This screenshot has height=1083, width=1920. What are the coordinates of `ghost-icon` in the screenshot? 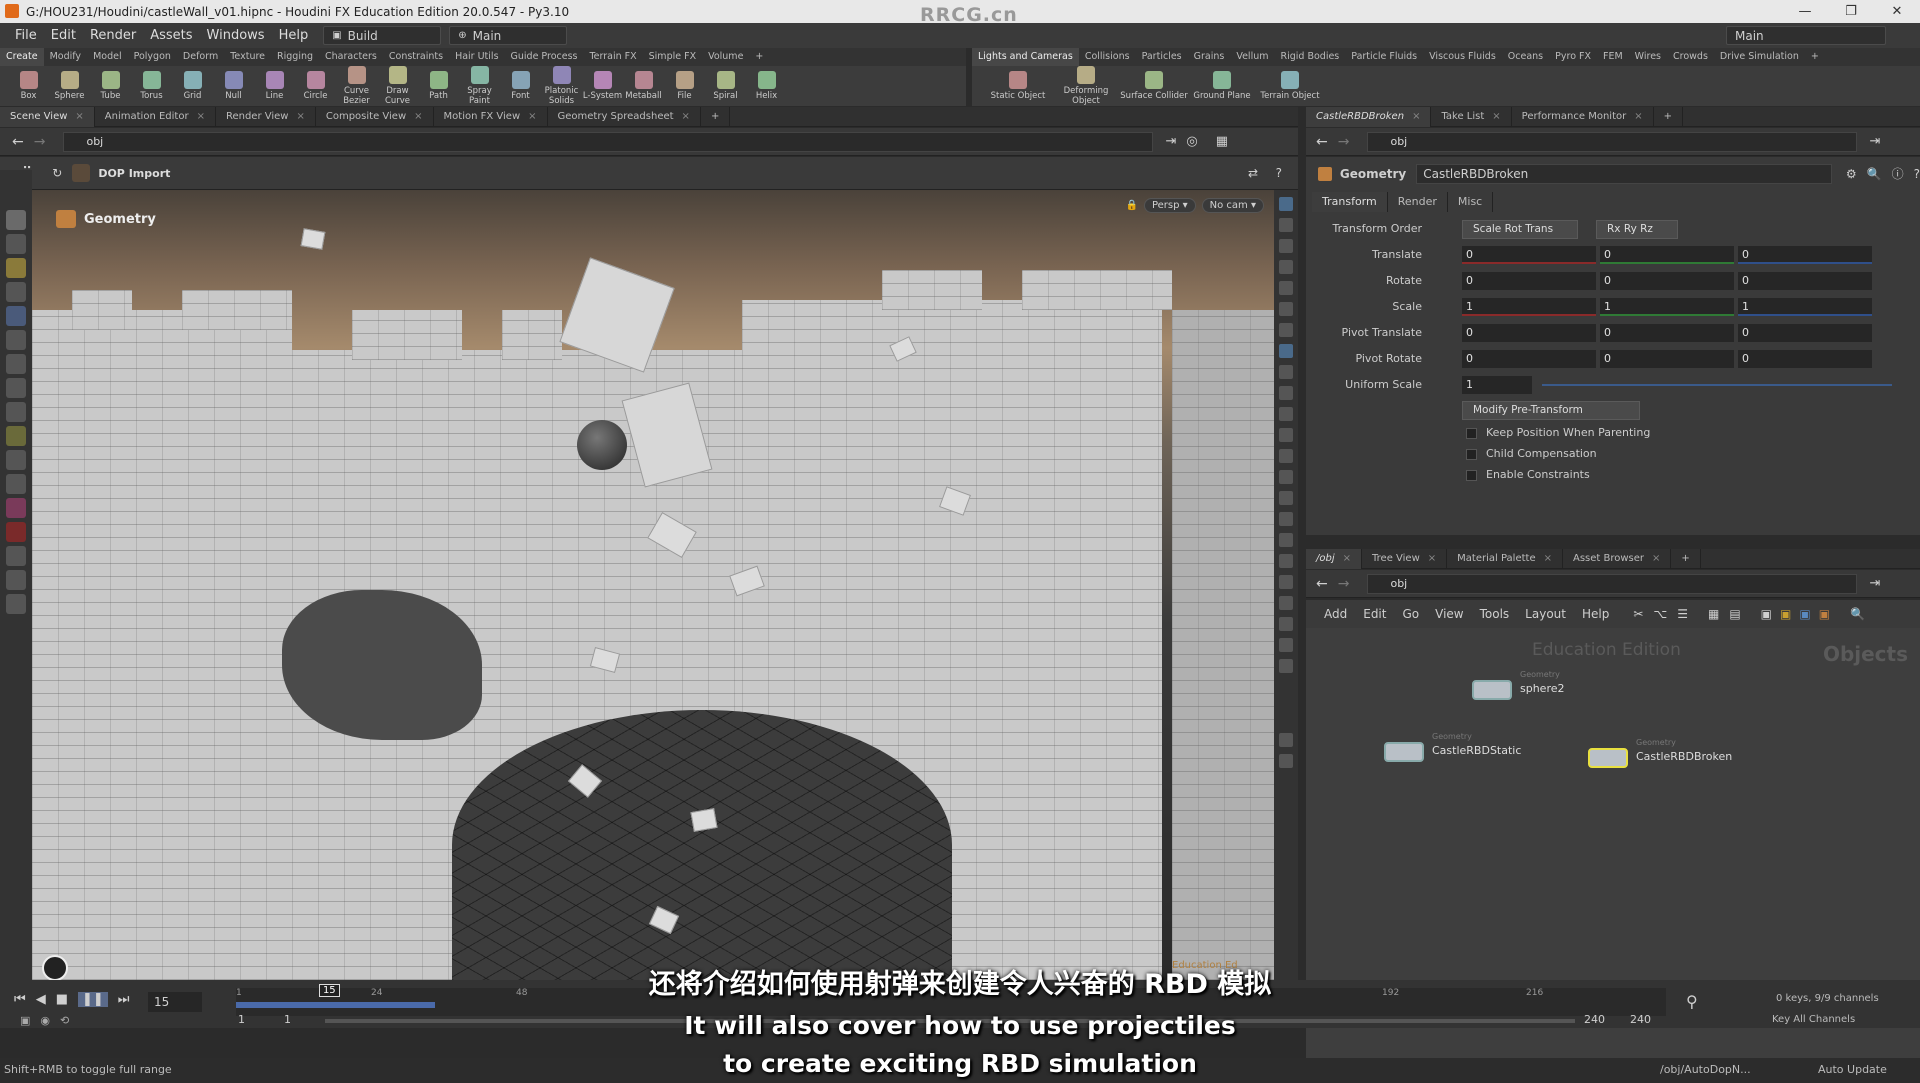 It's located at (1286, 267).